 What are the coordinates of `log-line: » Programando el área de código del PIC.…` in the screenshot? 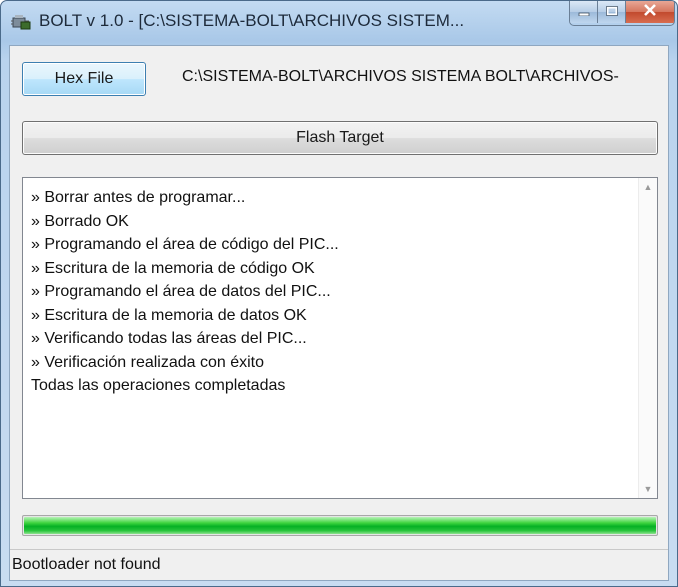 It's located at (185, 244).